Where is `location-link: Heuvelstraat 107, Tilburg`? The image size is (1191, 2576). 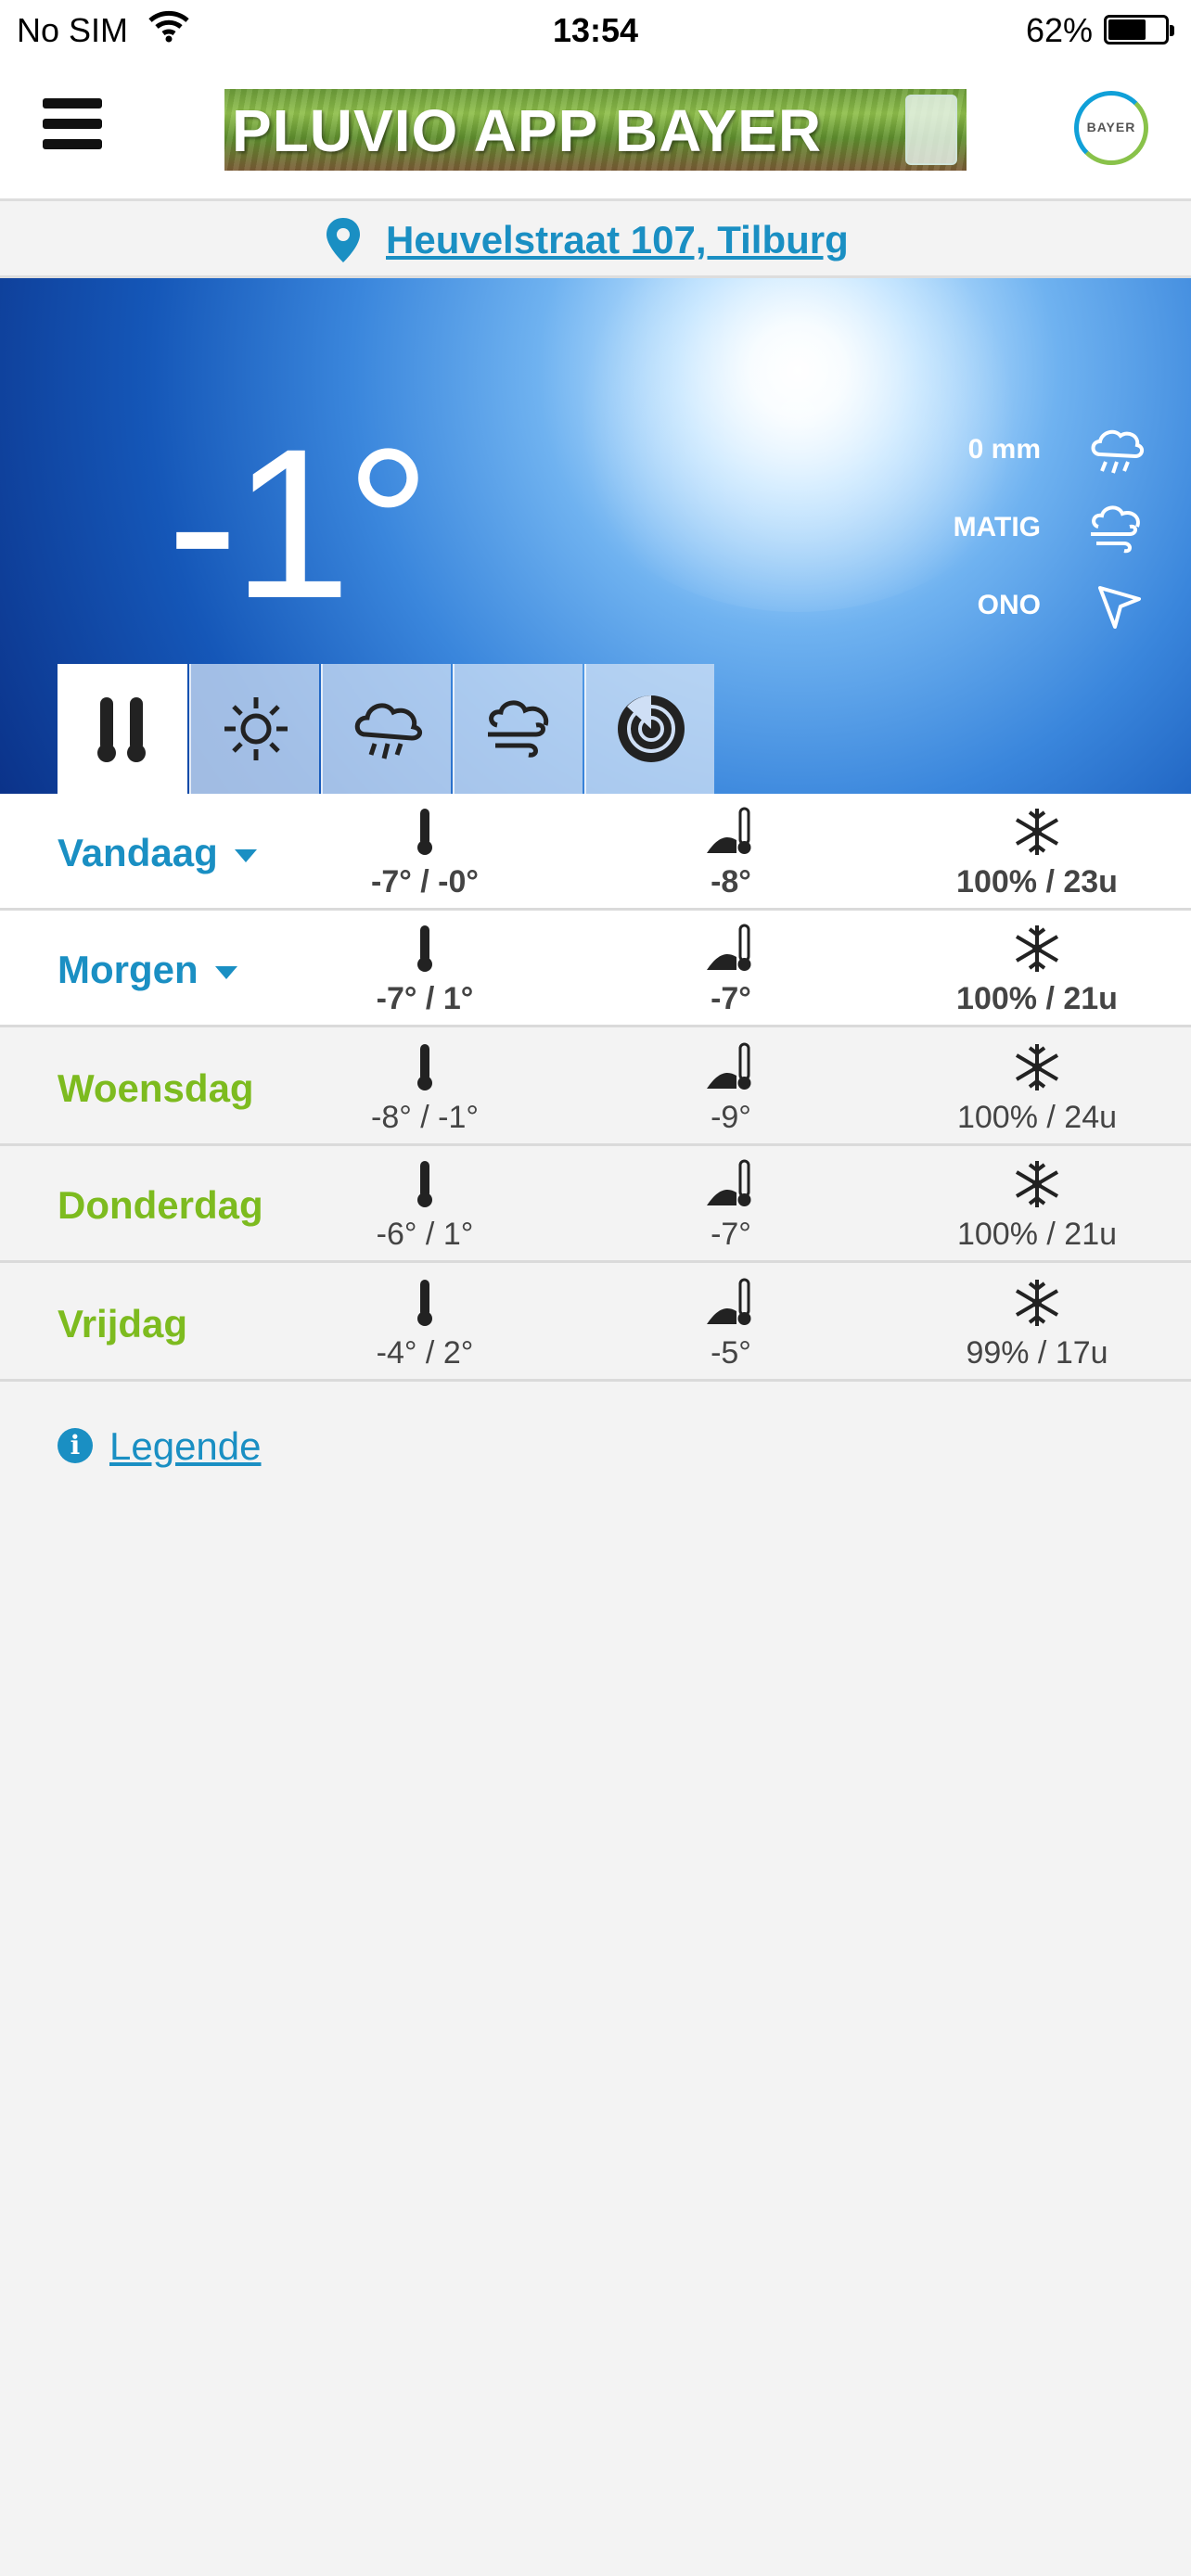
location-link: Heuvelstraat 107, Tilburg is located at coordinates (617, 240).